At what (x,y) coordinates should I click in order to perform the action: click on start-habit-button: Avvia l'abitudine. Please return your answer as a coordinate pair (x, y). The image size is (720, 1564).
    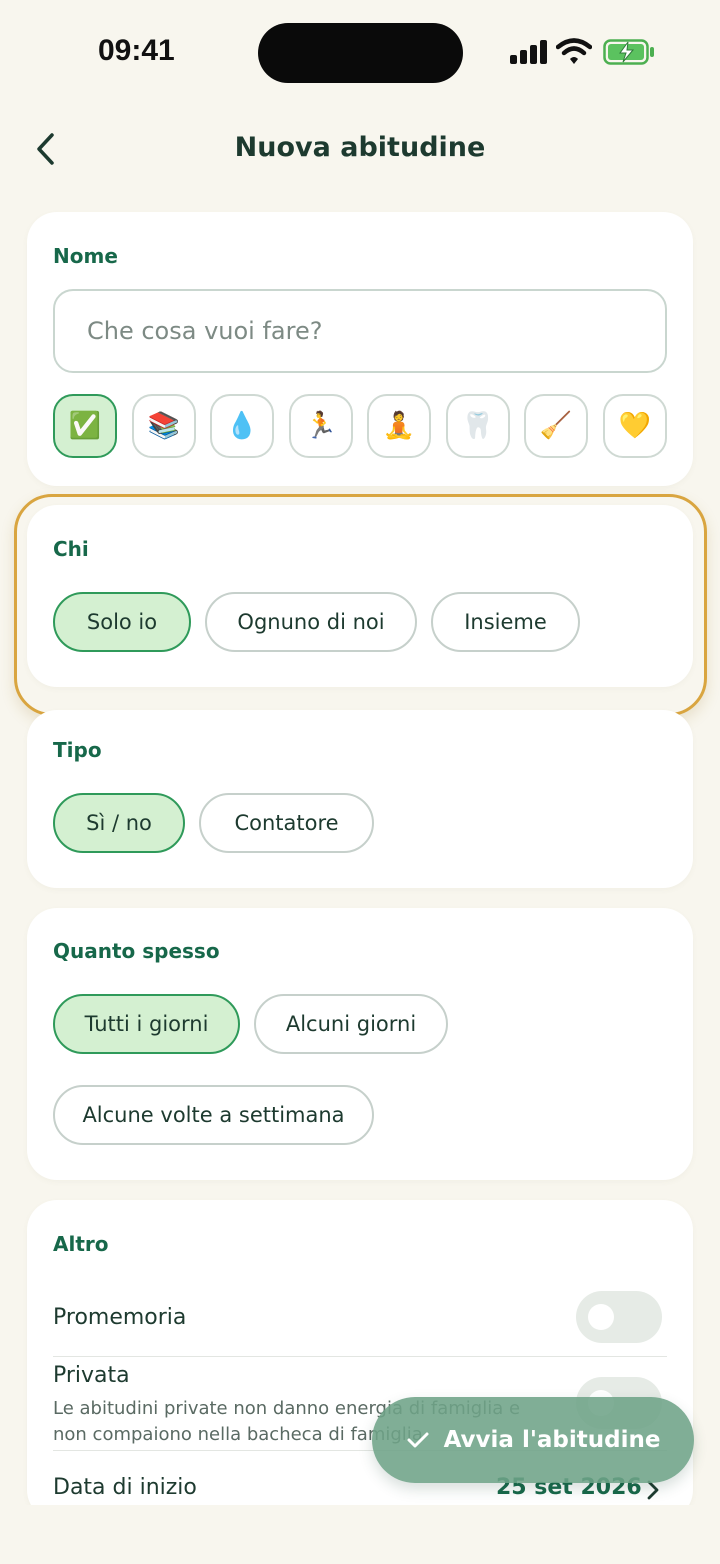
    Looking at the image, I should click on (533, 1440).